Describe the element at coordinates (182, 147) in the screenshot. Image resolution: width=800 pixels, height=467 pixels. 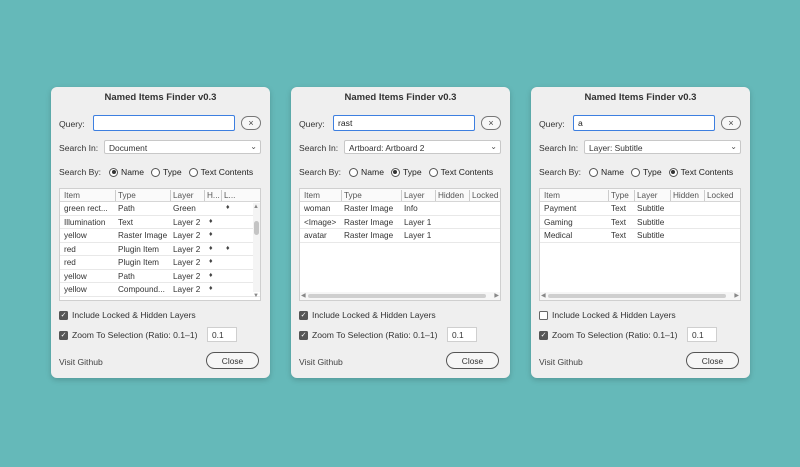
I see `search-in-select: Document ⌄` at that location.